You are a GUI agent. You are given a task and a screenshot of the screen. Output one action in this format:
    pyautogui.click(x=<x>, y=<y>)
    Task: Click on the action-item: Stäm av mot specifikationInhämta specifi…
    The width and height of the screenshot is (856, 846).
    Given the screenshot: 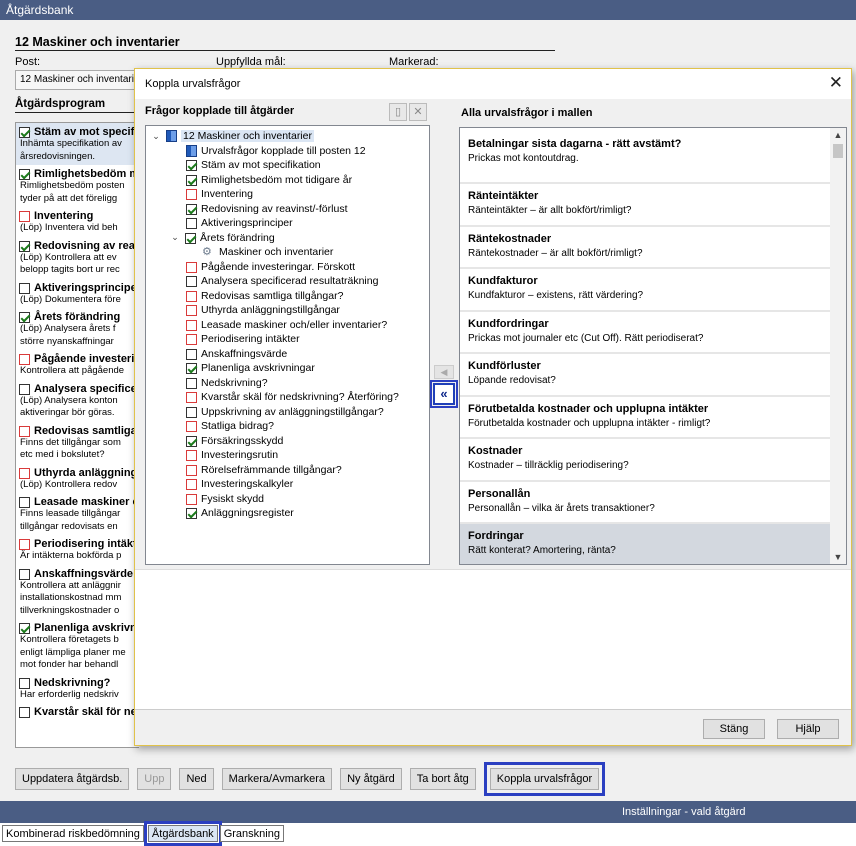 What is the action you would take?
    pyautogui.click(x=77, y=144)
    